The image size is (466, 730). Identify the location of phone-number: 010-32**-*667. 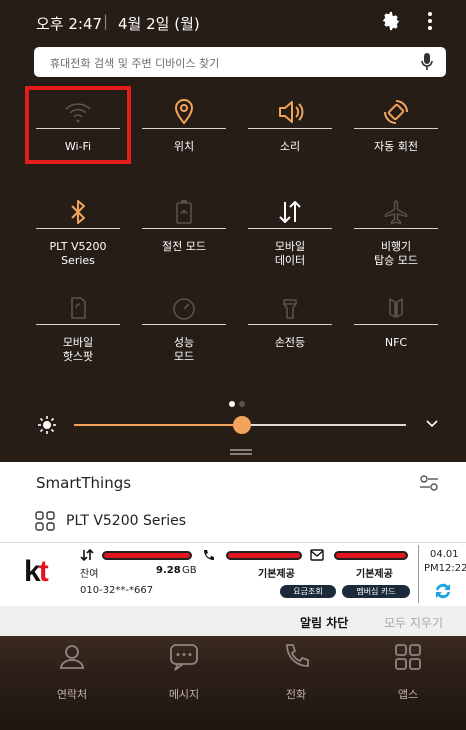
(117, 590).